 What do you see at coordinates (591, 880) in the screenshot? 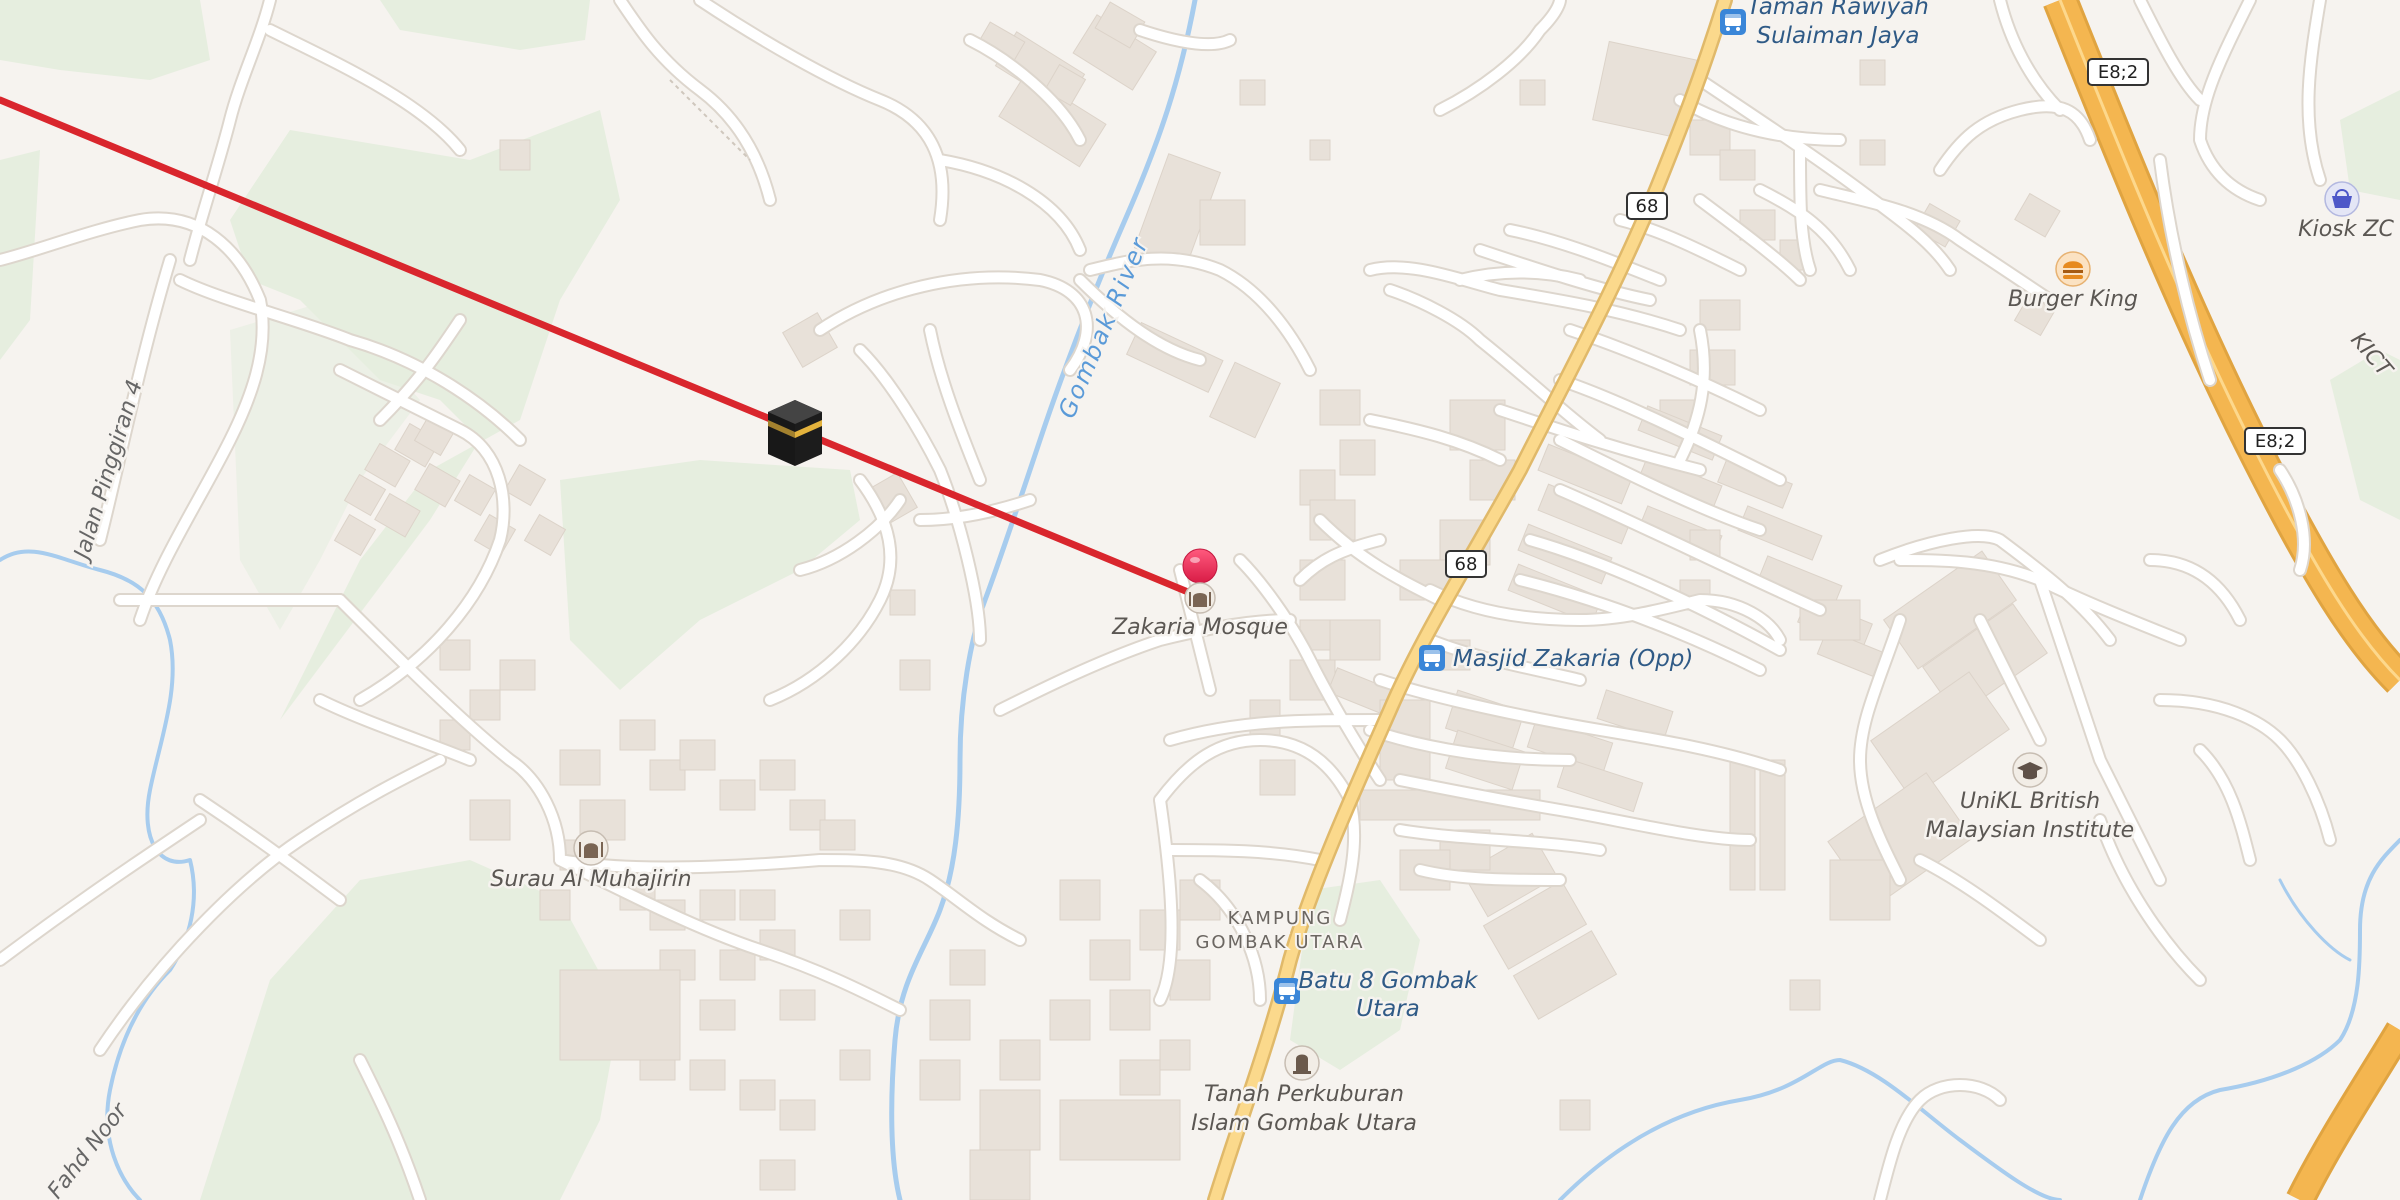
I see `place-label-surau: Surau Al Muhajirin` at bounding box center [591, 880].